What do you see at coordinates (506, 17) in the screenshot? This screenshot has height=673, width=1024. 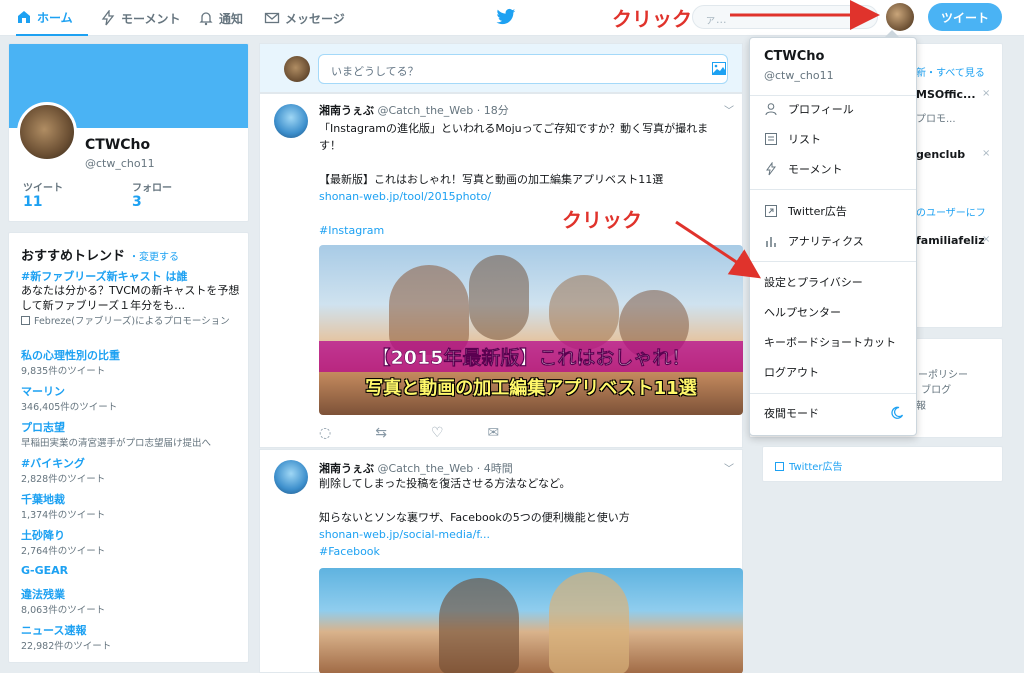 I see `twitter-bird-icon` at bounding box center [506, 17].